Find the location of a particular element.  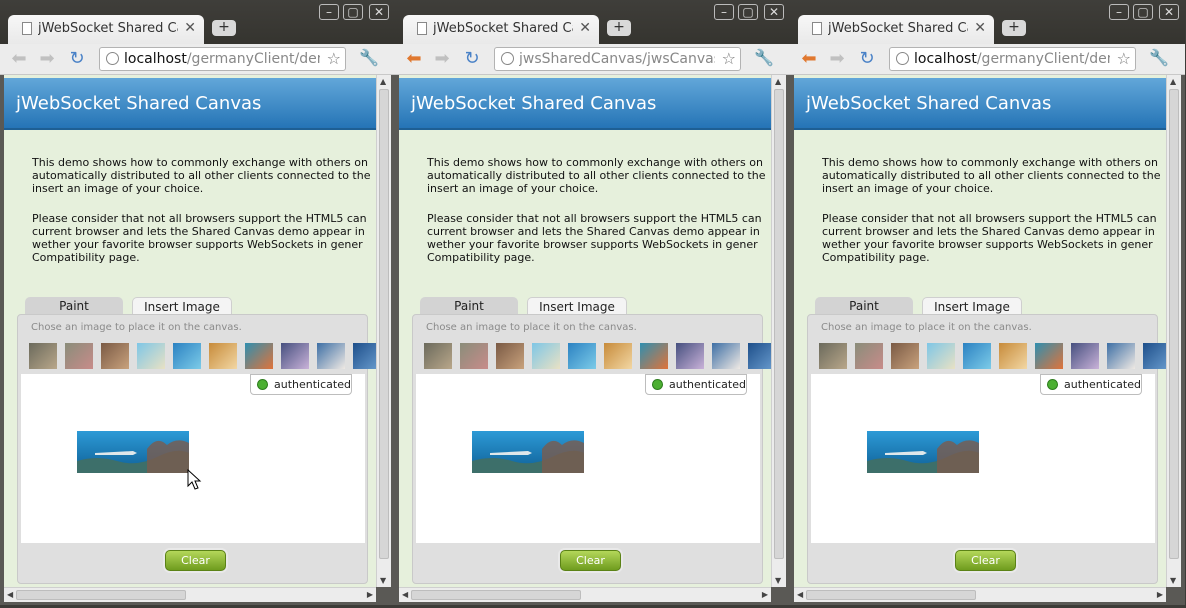

address-bar: jwsSharedCanvas/jwsCanvas.h ☆ is located at coordinates (617, 59).